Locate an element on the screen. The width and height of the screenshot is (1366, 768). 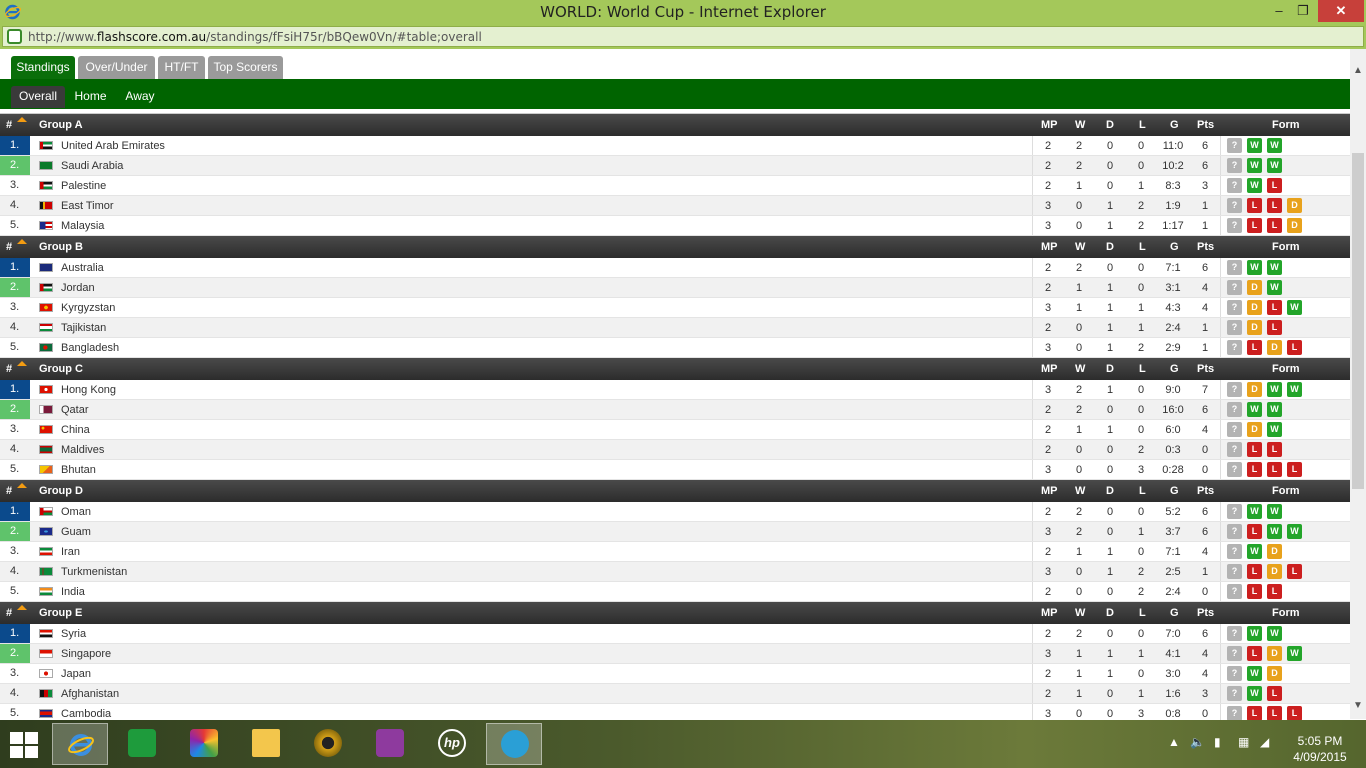
table-row: 4. Turkmenistan 3 0 1 2 2:5 1? L D L is located at coordinates (675, 572).